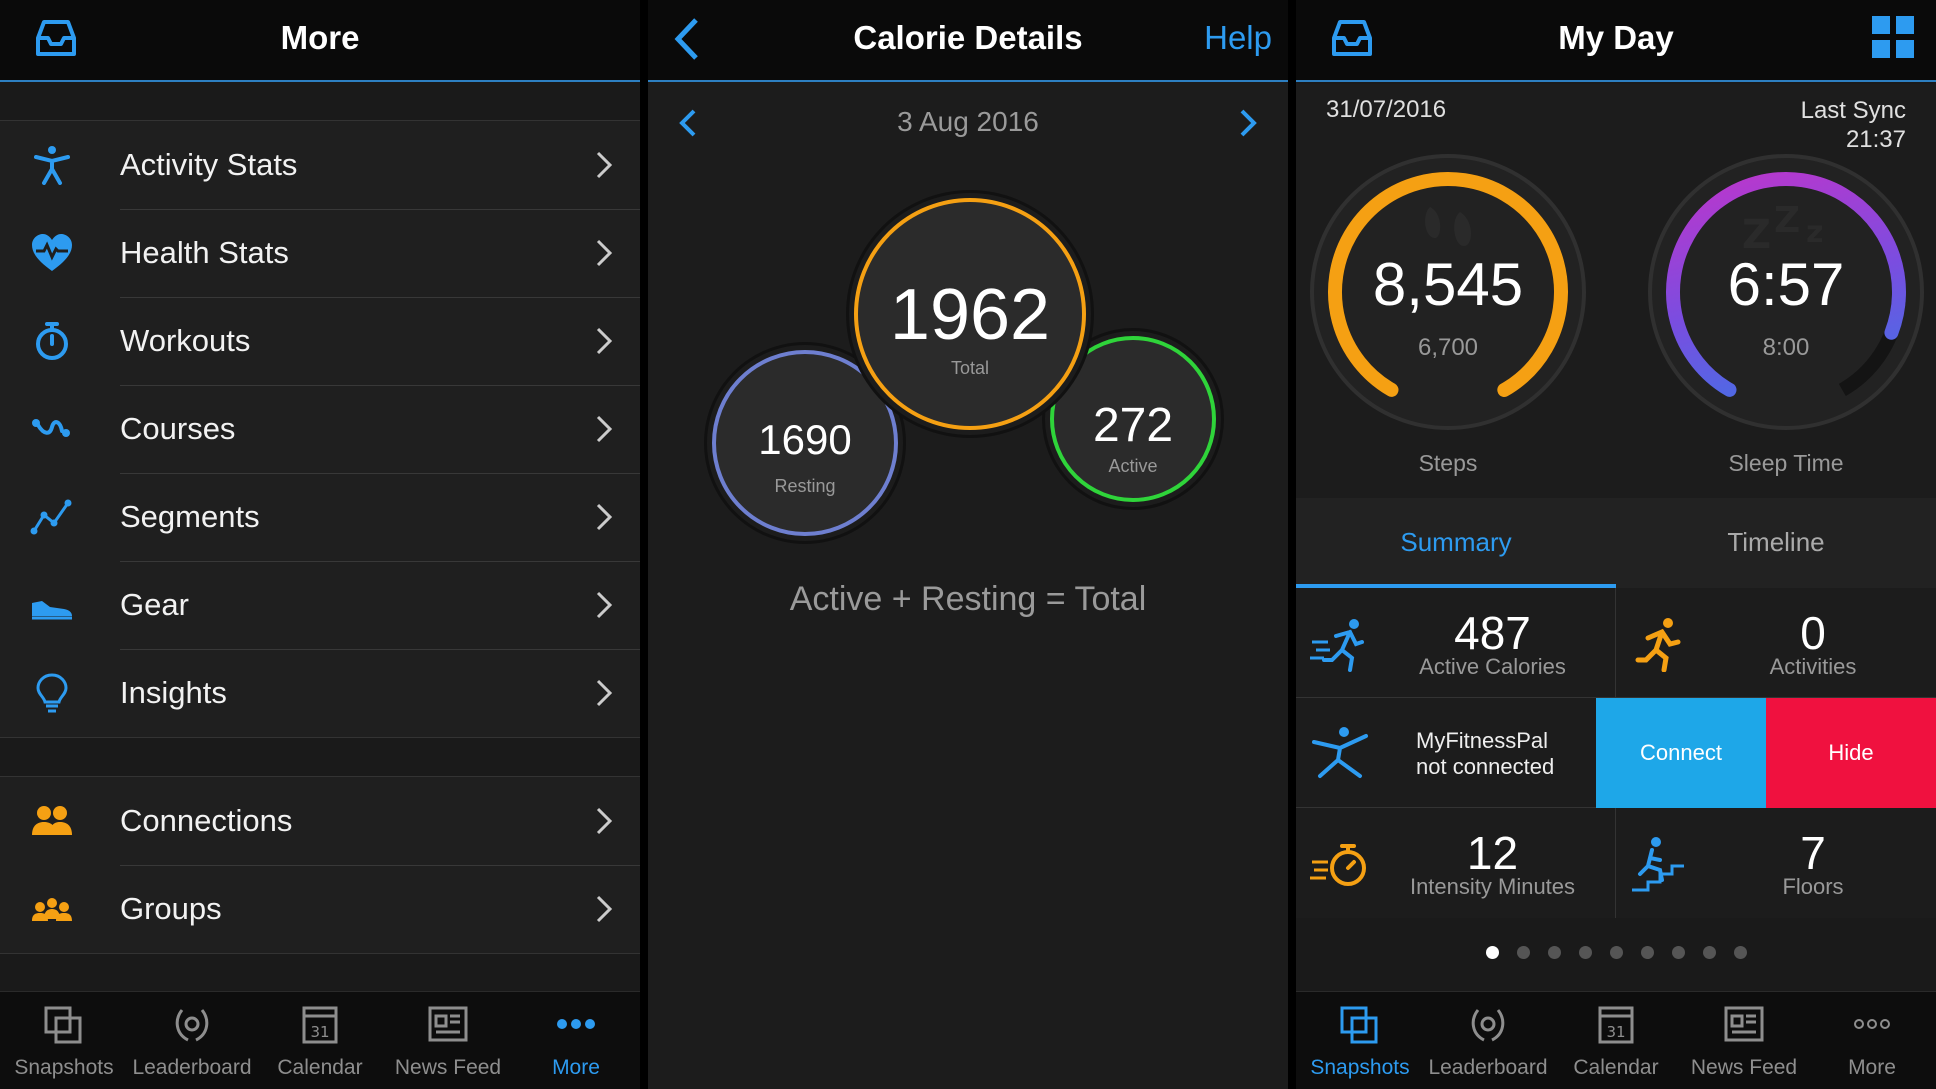 The height and width of the screenshot is (1089, 1936). What do you see at coordinates (1448, 347) in the screenshot?
I see `steps-goal: 6,700` at bounding box center [1448, 347].